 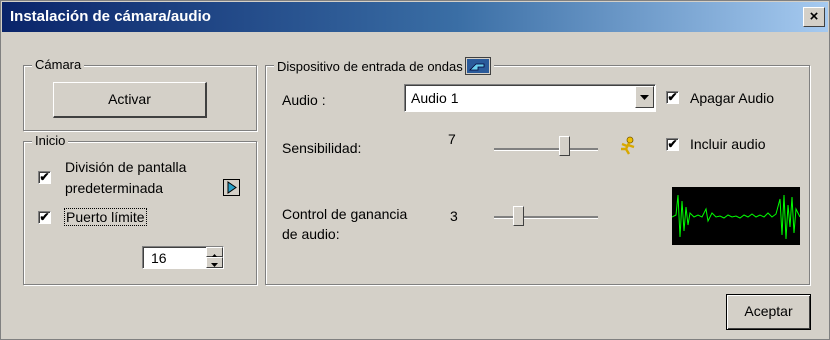 What do you see at coordinates (44, 177) in the screenshot?
I see `split-screen-checkbox: ✔` at bounding box center [44, 177].